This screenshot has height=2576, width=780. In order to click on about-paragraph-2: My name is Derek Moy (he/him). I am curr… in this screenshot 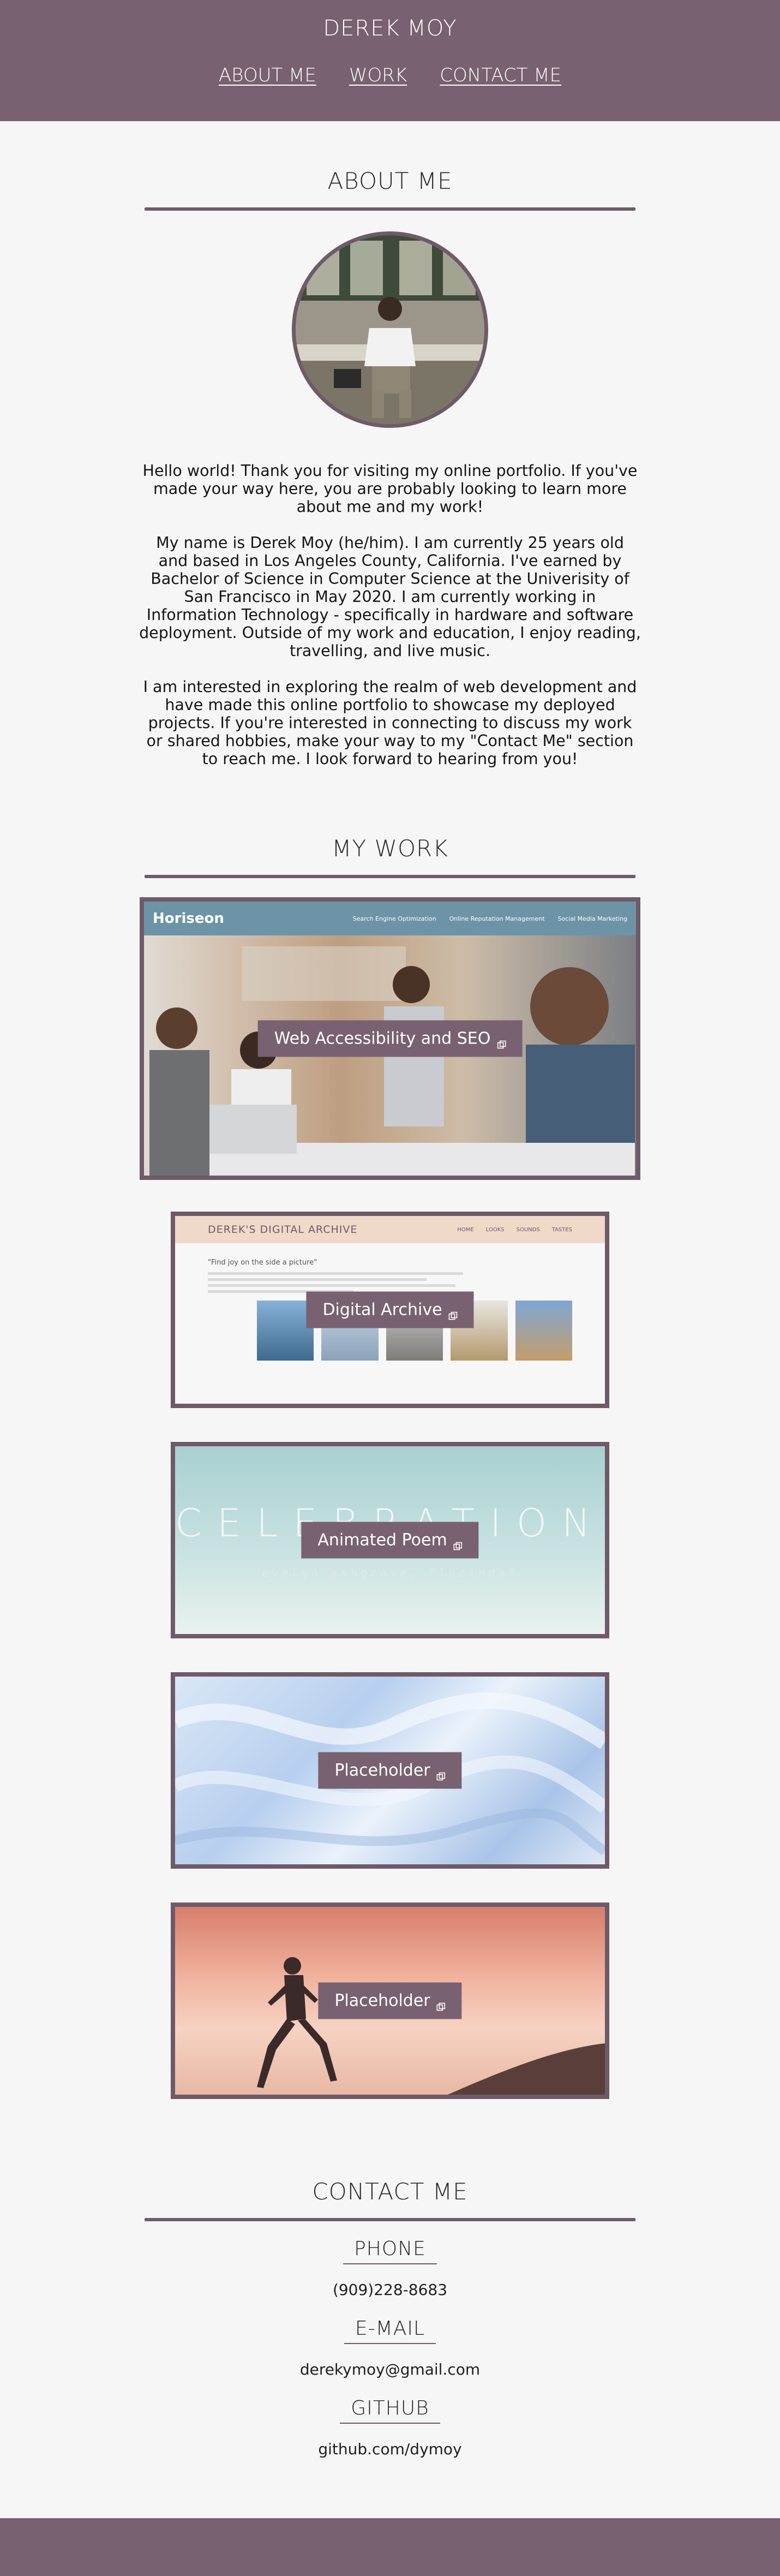, I will do `click(390, 597)`.